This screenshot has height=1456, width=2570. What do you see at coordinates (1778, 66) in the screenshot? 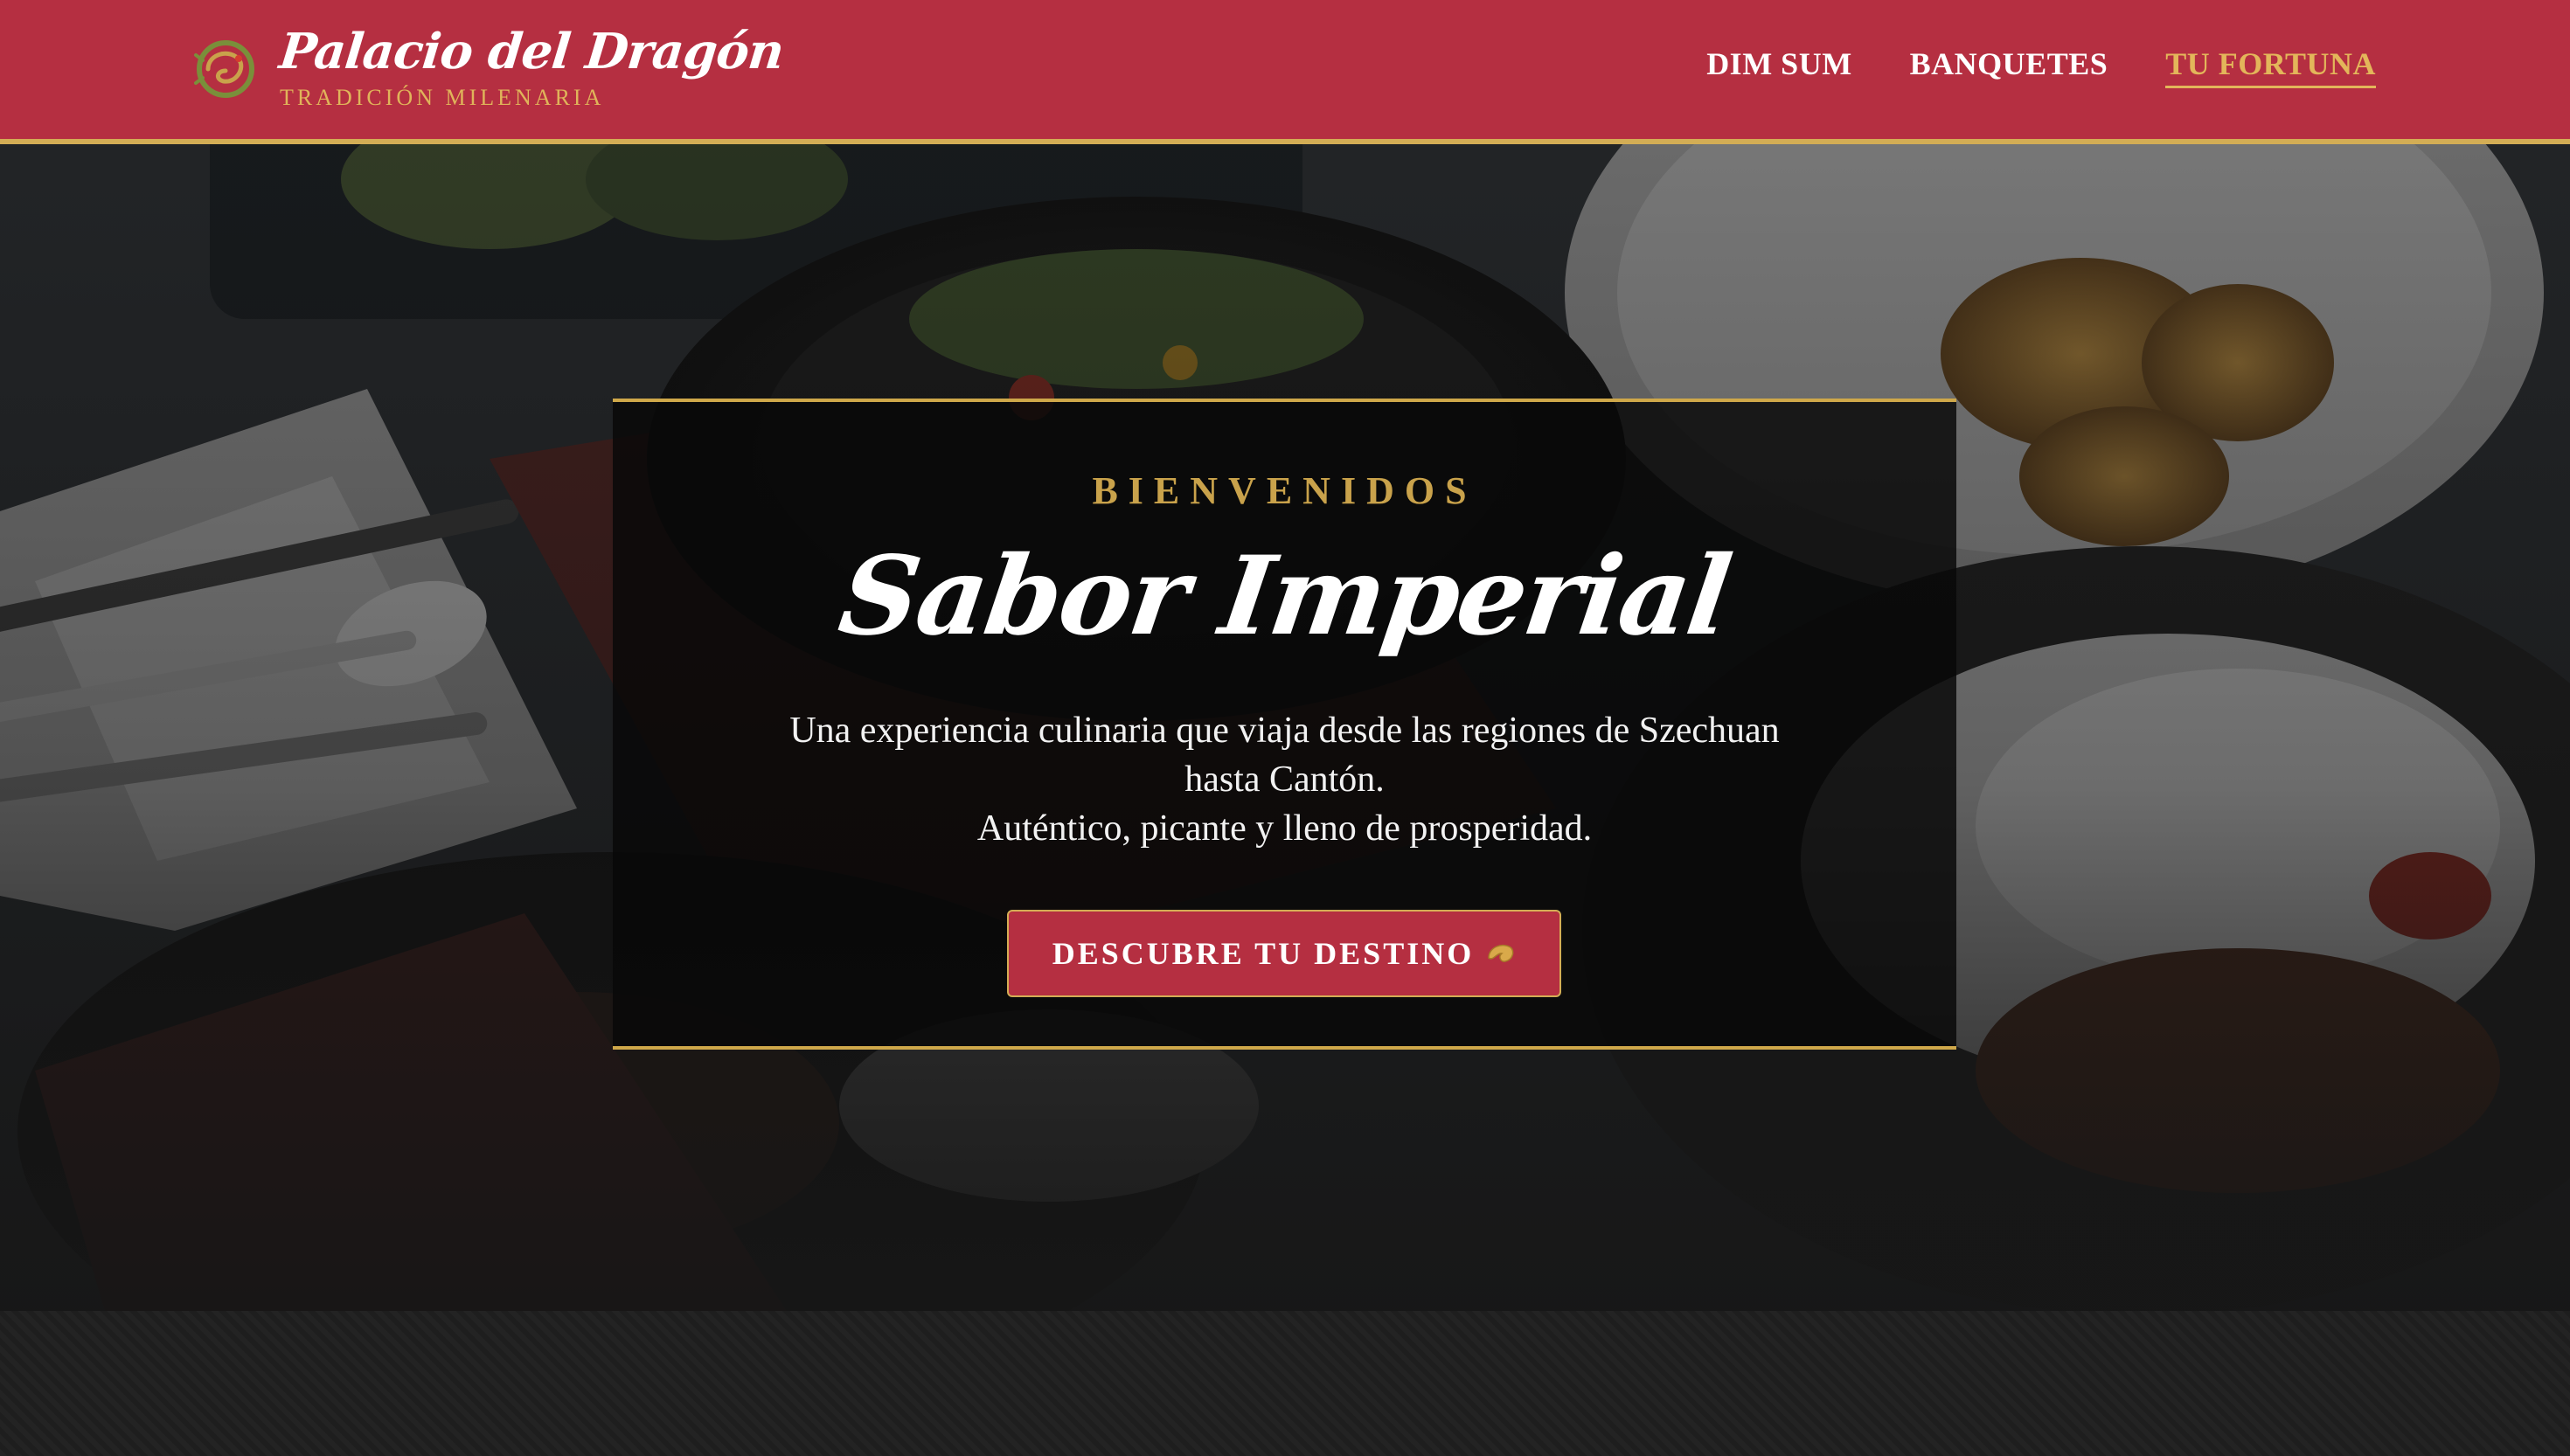
I see `nav-item-dim-sum: DIM SUM` at bounding box center [1778, 66].